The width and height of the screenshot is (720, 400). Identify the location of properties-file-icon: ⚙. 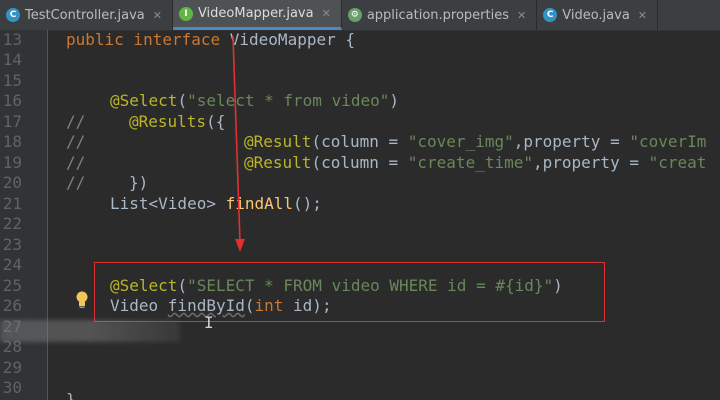
(354, 15).